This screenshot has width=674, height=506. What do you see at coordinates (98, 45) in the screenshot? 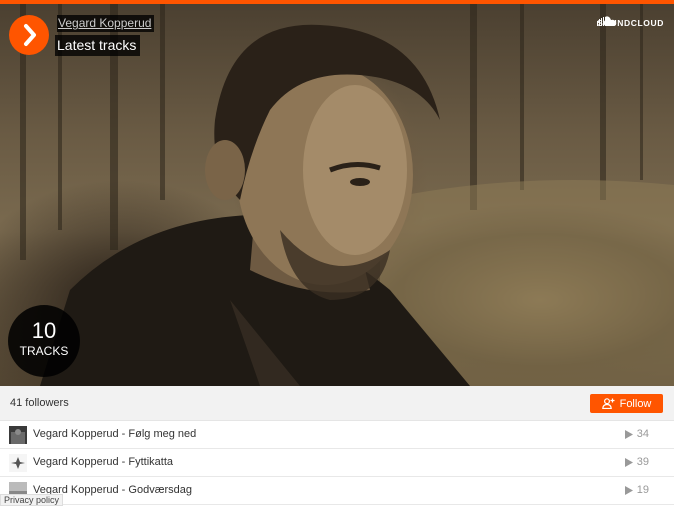
I see `set-title: Latest tracks` at bounding box center [98, 45].